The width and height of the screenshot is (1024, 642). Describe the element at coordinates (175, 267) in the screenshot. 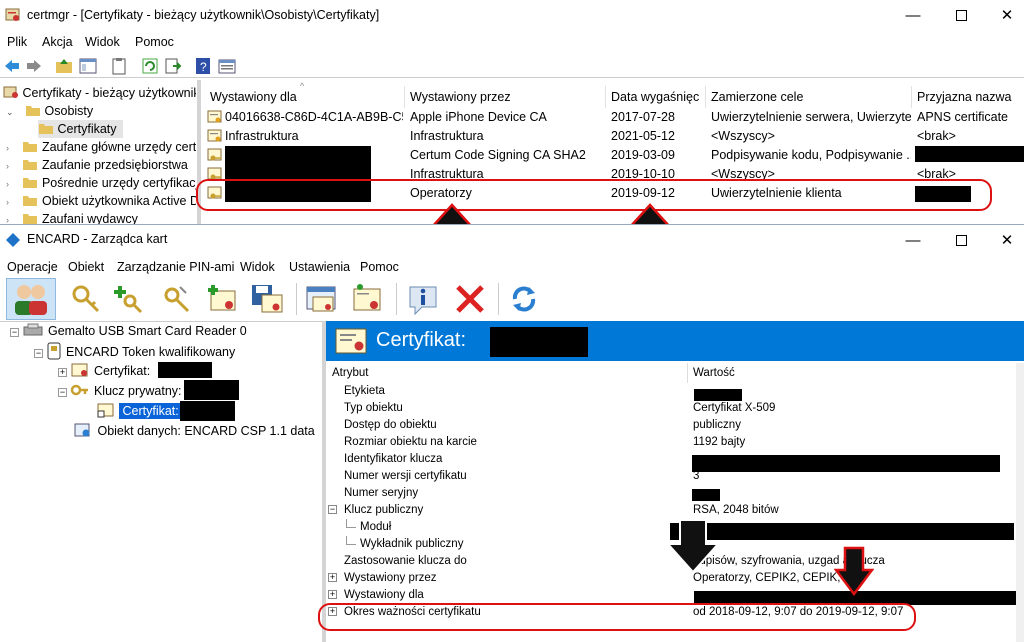

I see `menu-pin: Zarządzanie PIN-ami` at that location.